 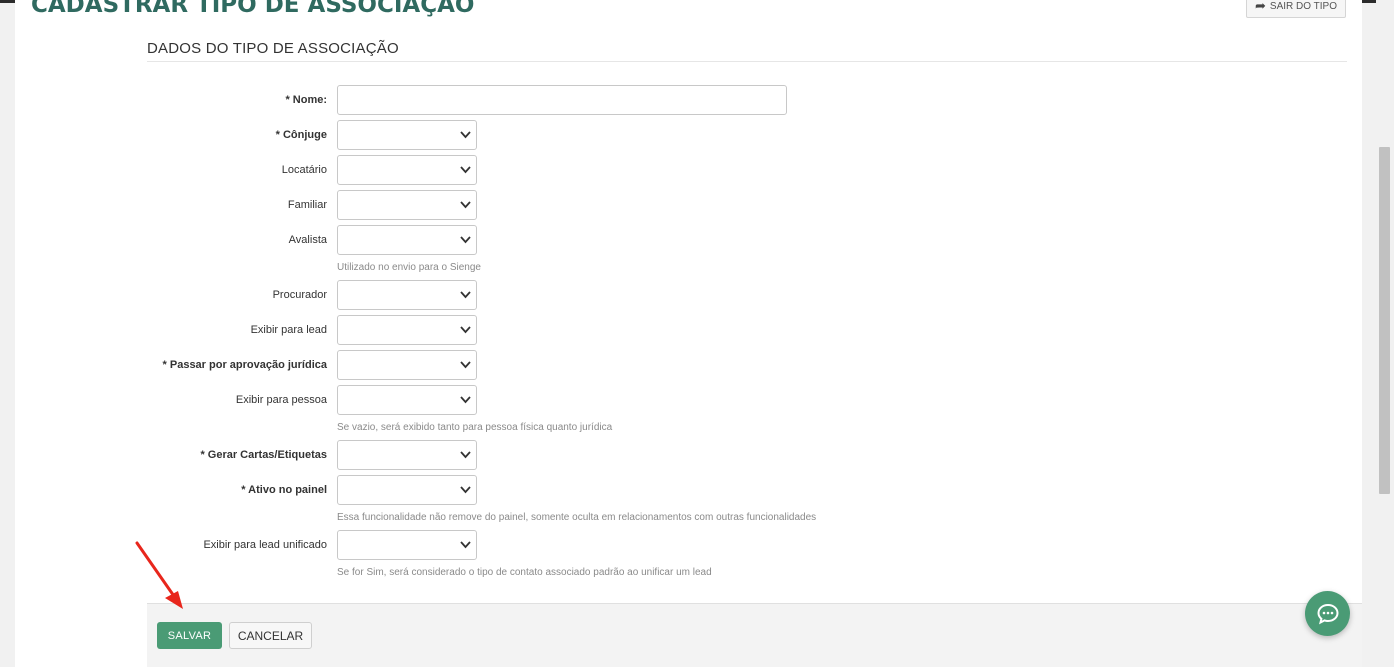 What do you see at coordinates (407, 490) in the screenshot?
I see `ativo-painel-select` at bounding box center [407, 490].